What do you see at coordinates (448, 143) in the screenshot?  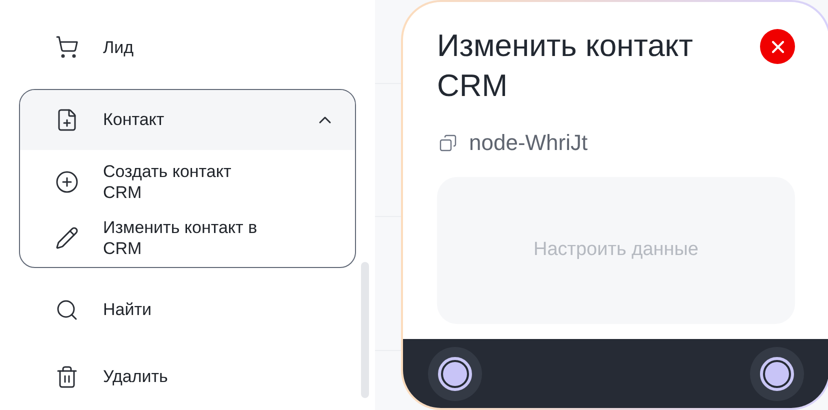 I see `copy-icon` at bounding box center [448, 143].